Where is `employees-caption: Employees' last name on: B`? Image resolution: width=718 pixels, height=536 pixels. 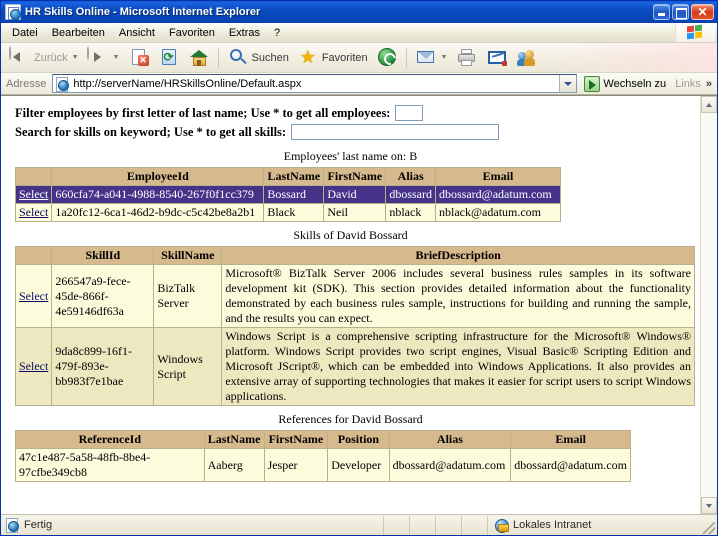 employees-caption: Employees' last name on: B is located at coordinates (350, 156).